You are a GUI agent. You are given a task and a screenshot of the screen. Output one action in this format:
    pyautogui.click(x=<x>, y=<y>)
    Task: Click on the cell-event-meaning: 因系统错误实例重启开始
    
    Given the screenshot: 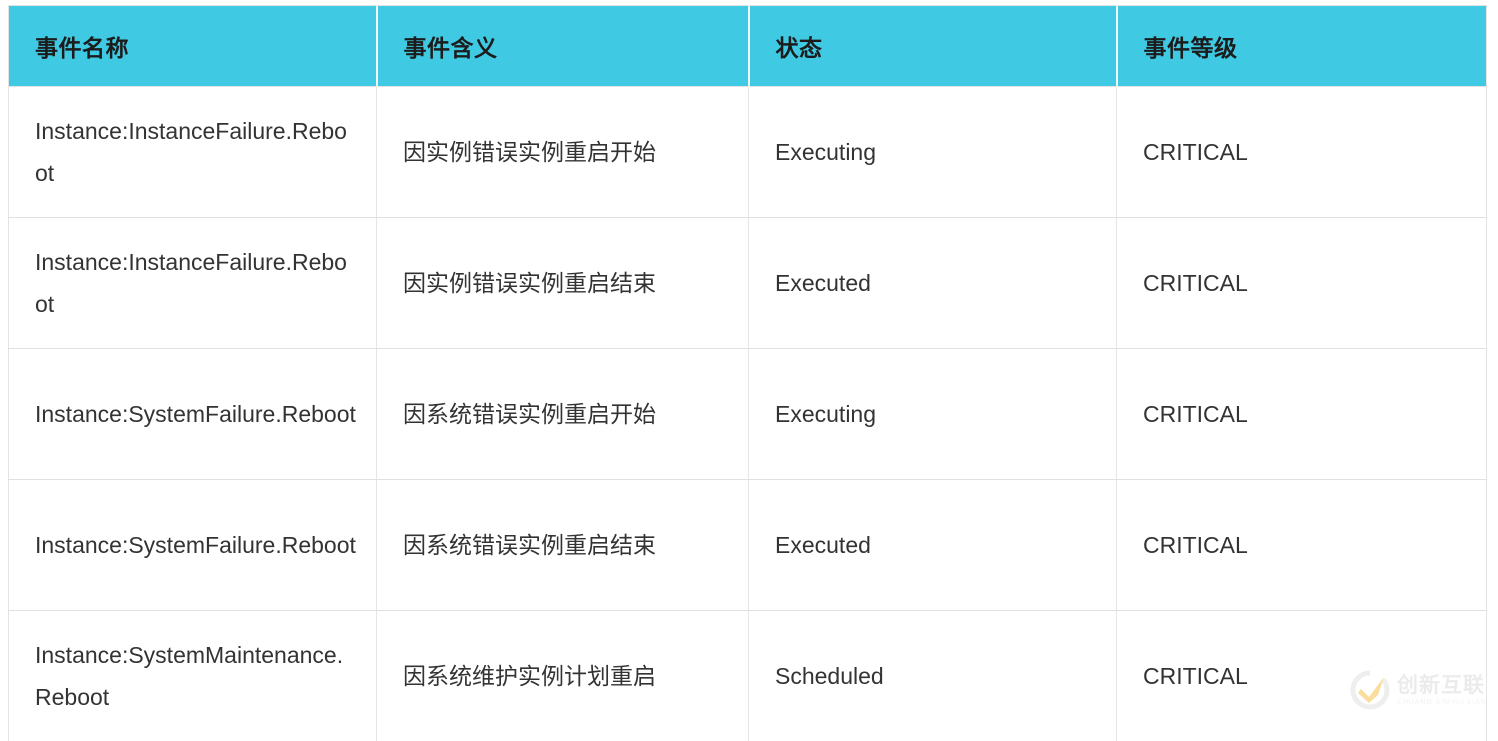 What is the action you would take?
    pyautogui.click(x=563, y=414)
    